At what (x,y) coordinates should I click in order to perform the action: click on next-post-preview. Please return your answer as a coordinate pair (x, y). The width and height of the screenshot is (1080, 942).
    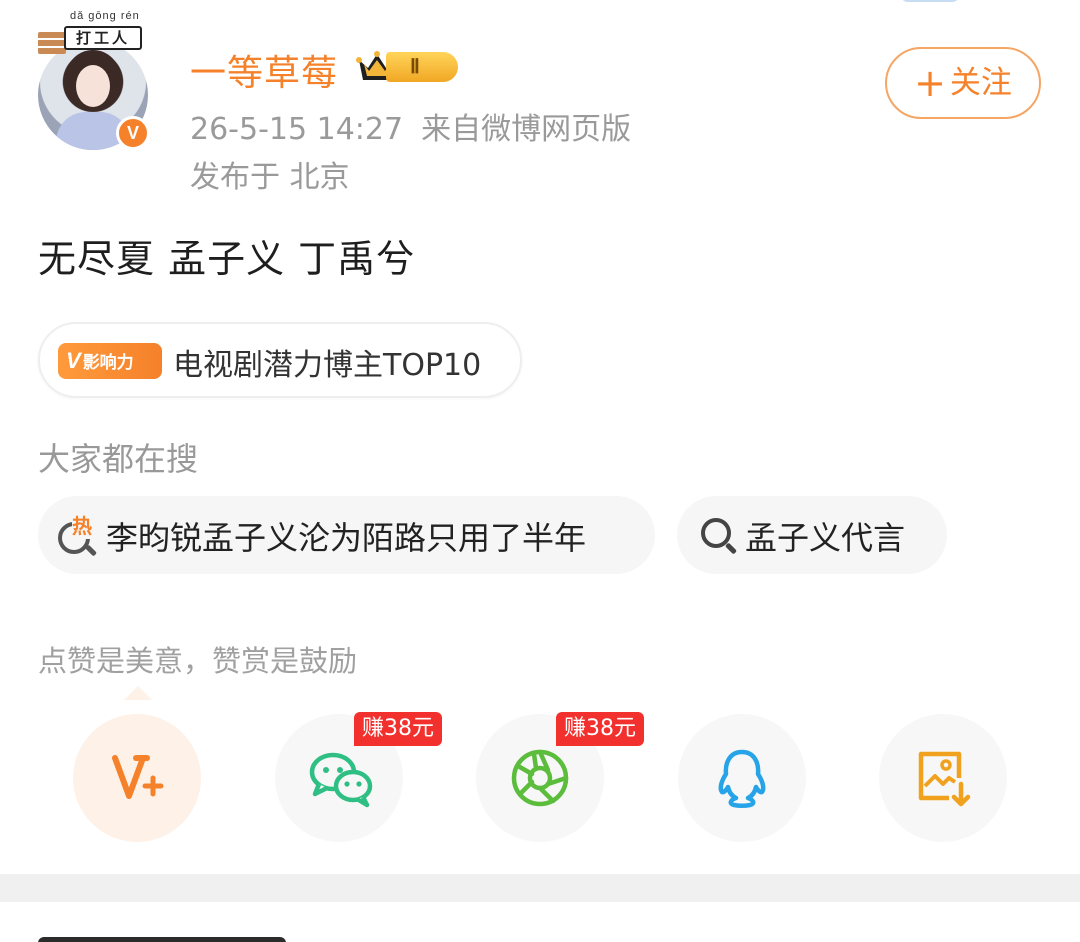
    Looking at the image, I should click on (162, 939).